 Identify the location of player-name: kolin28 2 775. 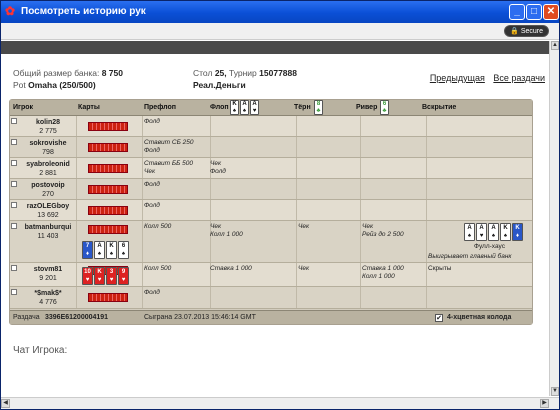
(48, 127).